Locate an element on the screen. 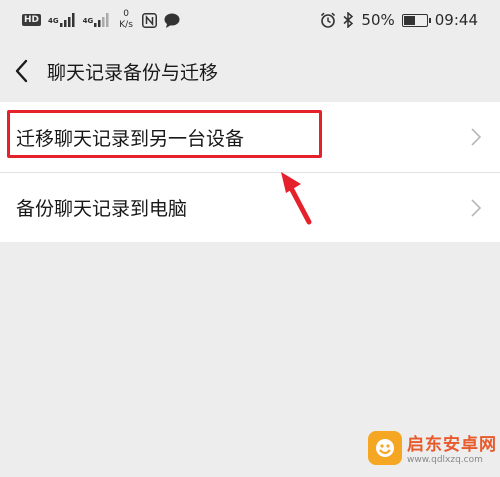 Image resolution: width=500 pixels, height=477 pixels. watermark: 启东安卓网 www.qdlxzq.com is located at coordinates (432, 447).